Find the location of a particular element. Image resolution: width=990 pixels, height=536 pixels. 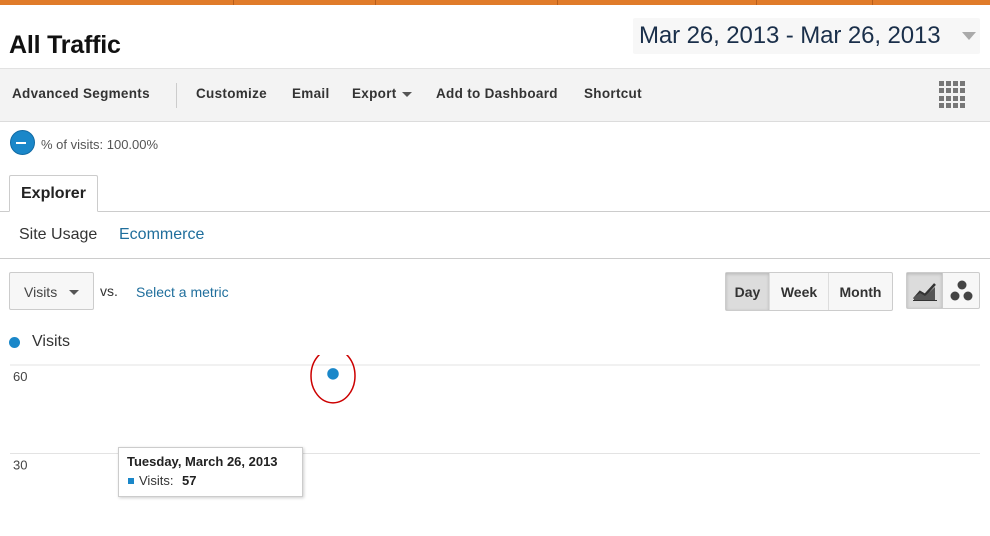

toolbar-divider is located at coordinates (176, 95).